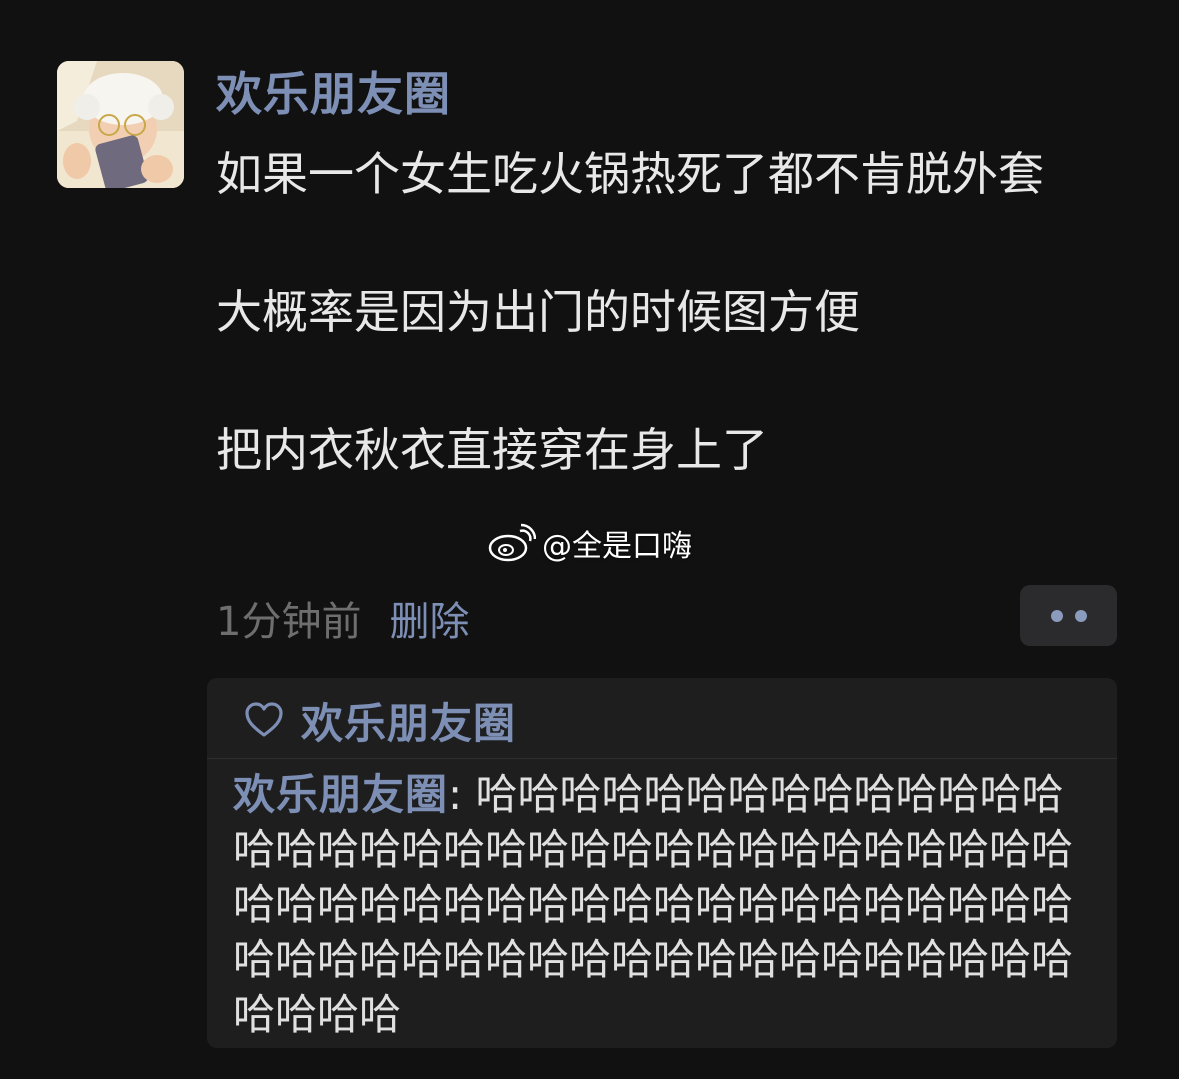 This screenshot has height=1079, width=1179. I want to click on post-timestamp: 1分钟前, so click(289, 622).